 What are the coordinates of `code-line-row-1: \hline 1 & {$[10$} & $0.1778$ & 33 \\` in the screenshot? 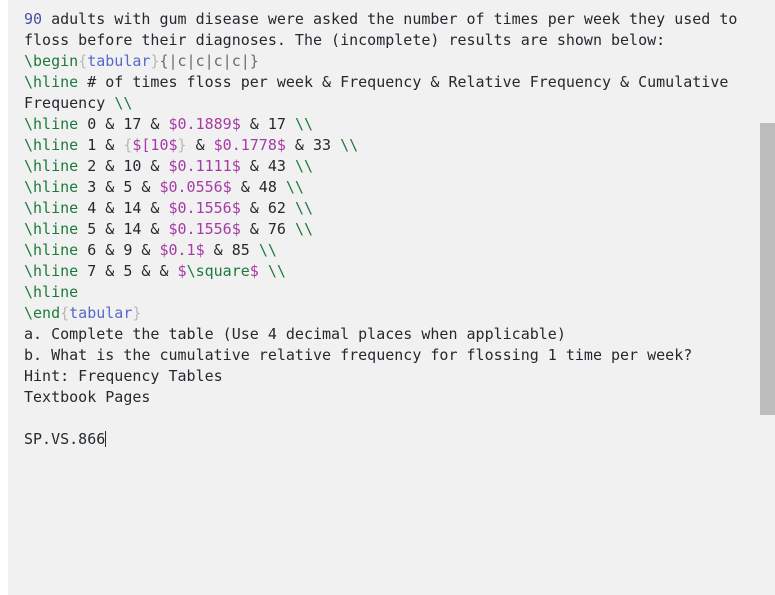 It's located at (389, 145).